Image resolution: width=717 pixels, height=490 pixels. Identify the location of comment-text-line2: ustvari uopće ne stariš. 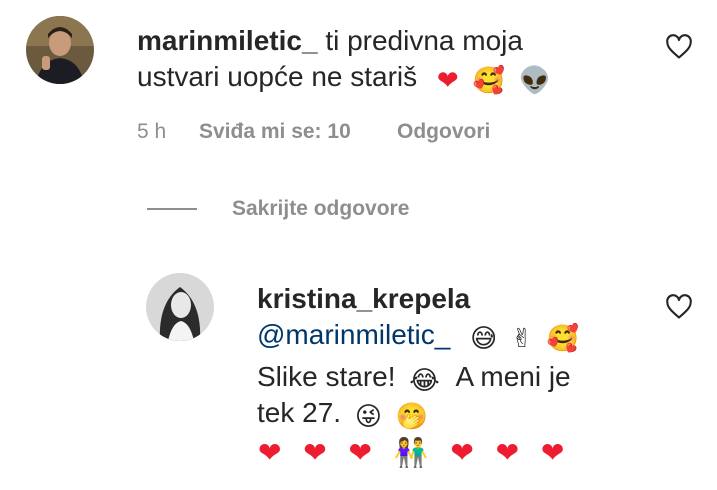
(277, 76).